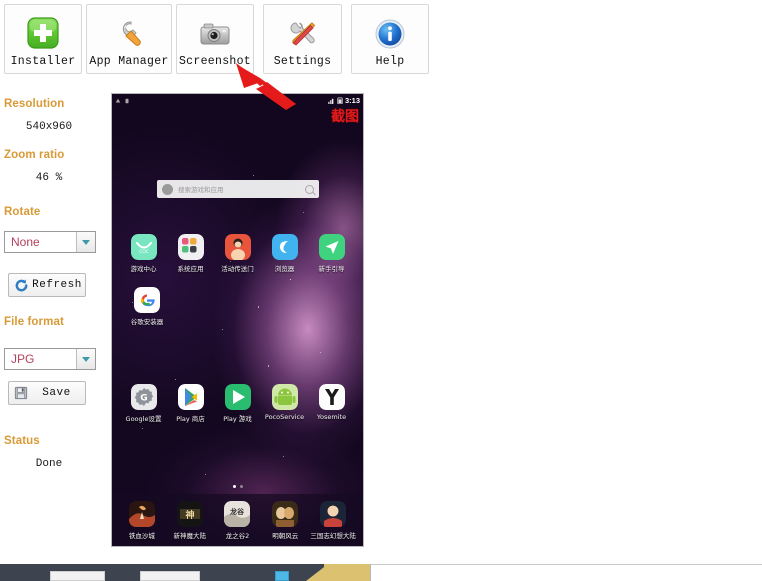  Describe the element at coordinates (331, 247) in the screenshot. I see `guide-icon` at that location.